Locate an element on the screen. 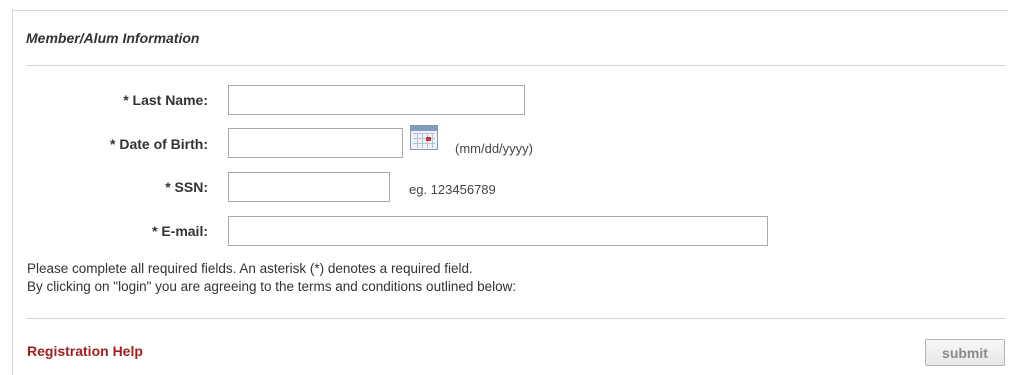 Image resolution: width=1013 pixels, height=375 pixels. section-title: Member/Alum Information is located at coordinates (113, 38).